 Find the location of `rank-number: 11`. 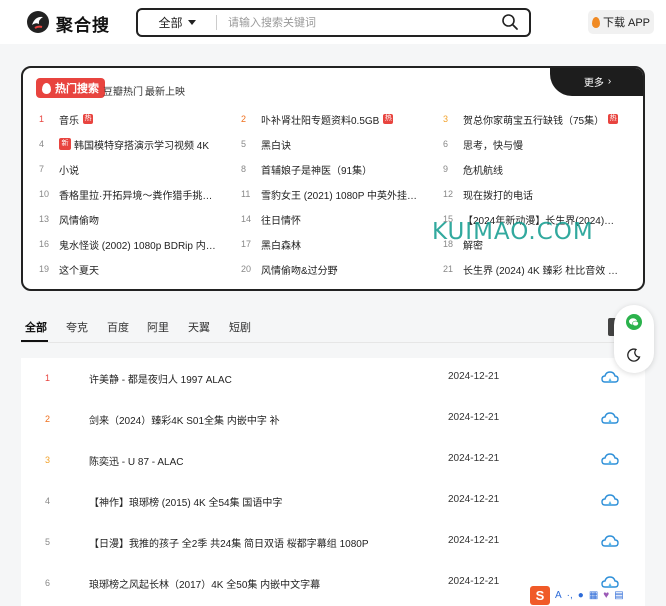

rank-number: 11 is located at coordinates (246, 194).